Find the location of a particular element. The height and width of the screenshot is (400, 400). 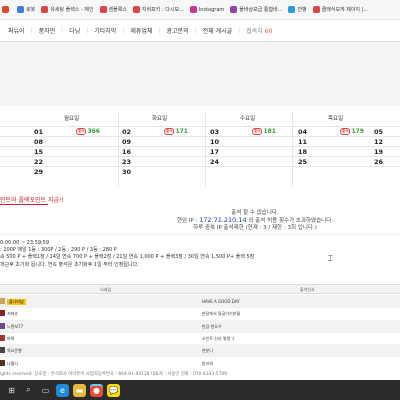

nickname: 파며 is located at coordinates (10, 339).